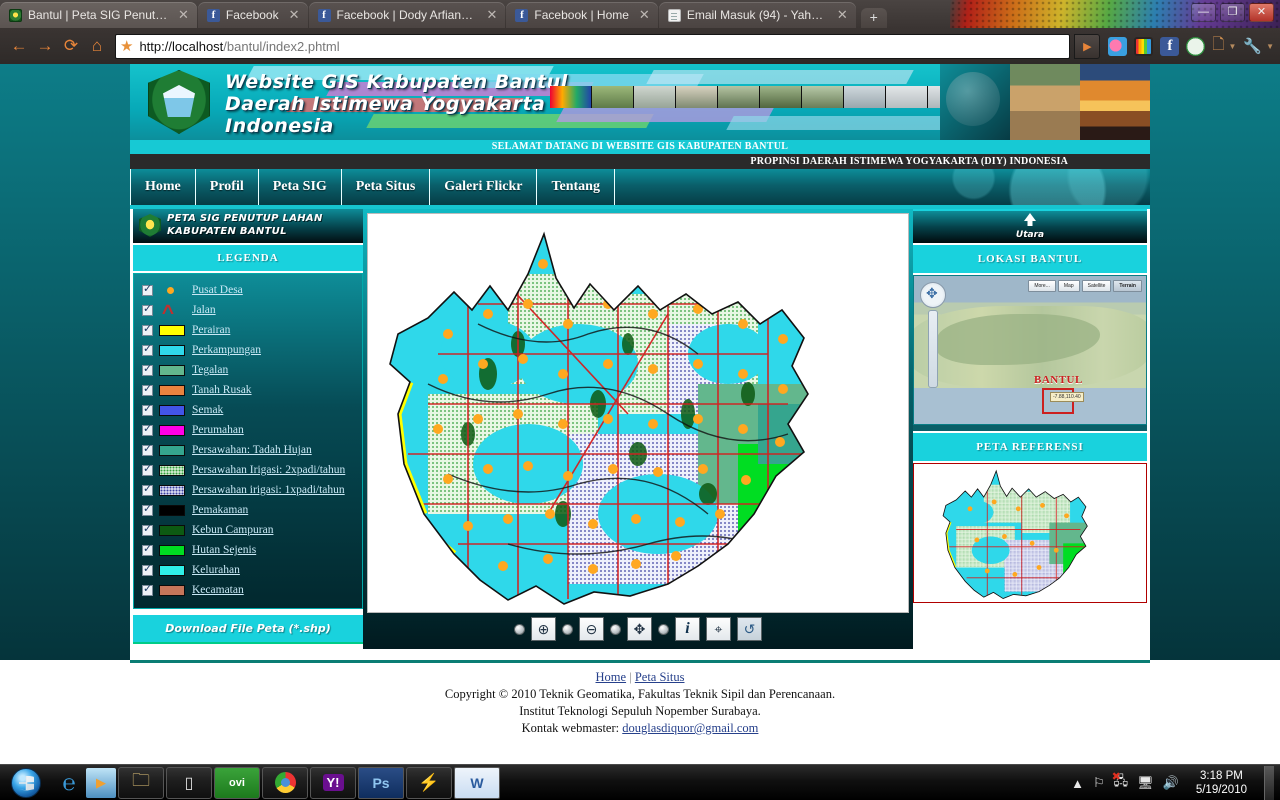 Image resolution: width=1280 pixels, height=800 pixels. I want to click on browser-tab-yahoo-mail: Email Masuk (94) - Yaho... ✕, so click(757, 15).